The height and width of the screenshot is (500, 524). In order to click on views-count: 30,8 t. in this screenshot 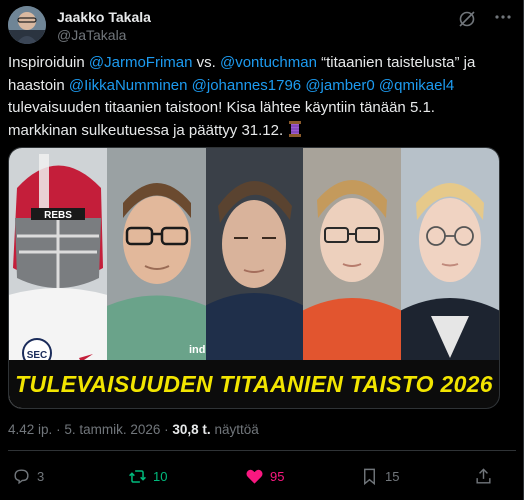, I will do `click(191, 429)`.